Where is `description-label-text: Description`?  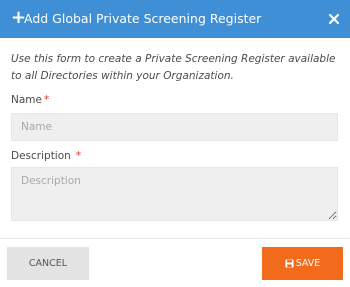
description-label-text: Description is located at coordinates (41, 156).